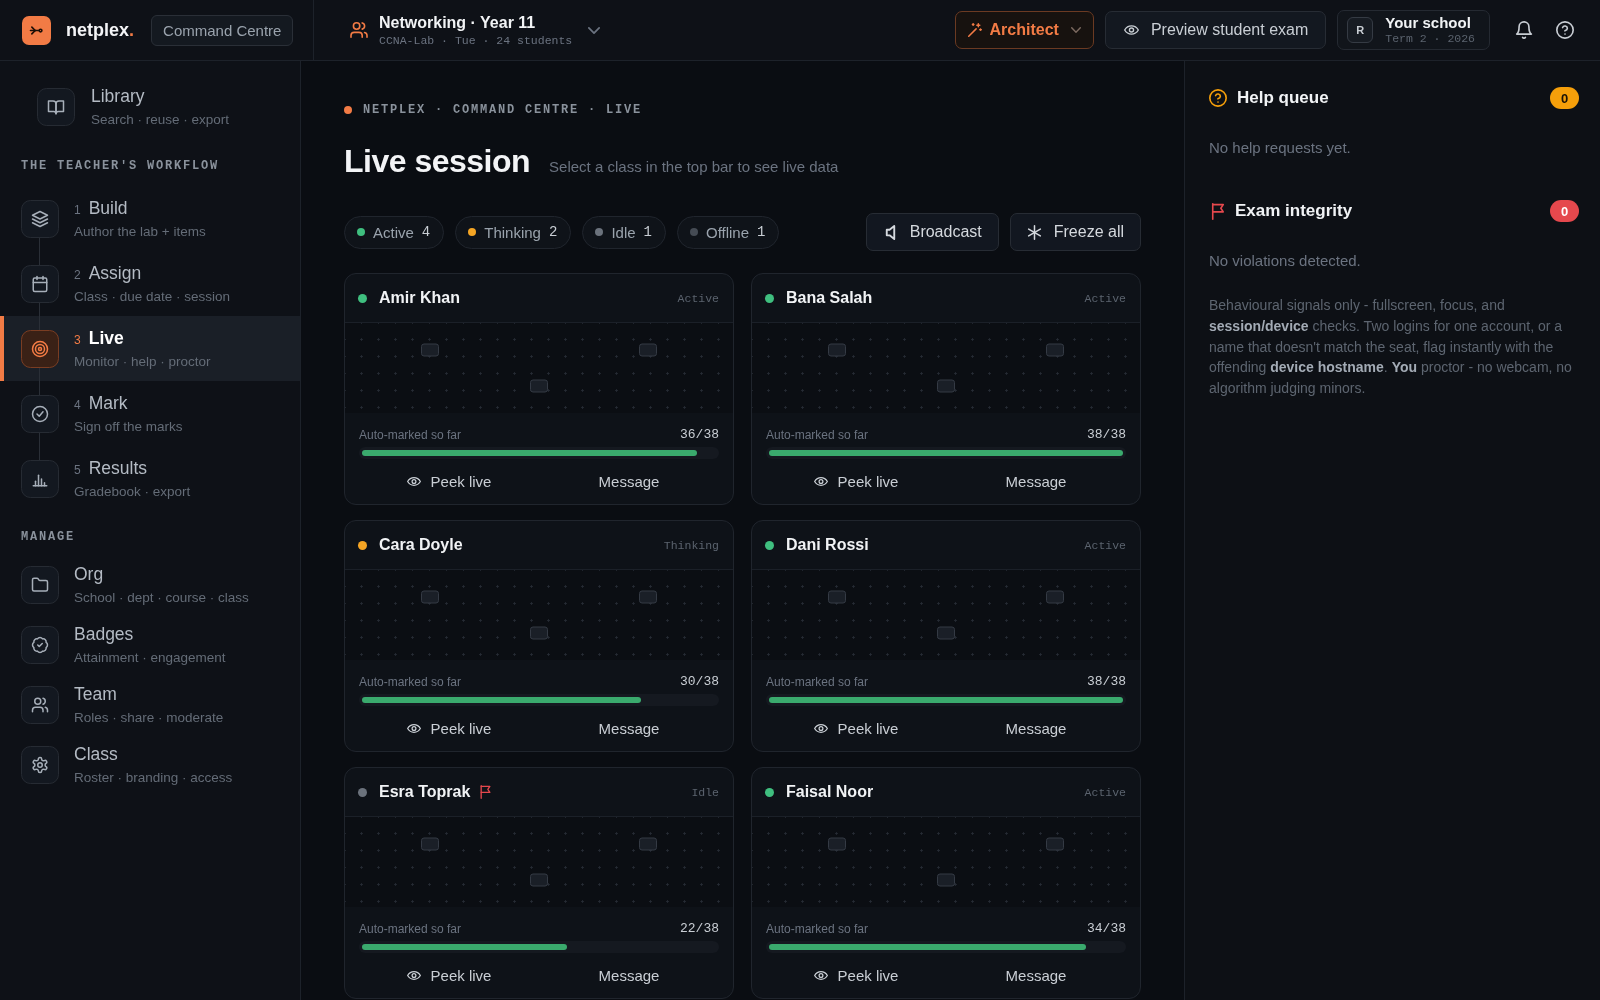  I want to click on score-text: 34/38, so click(1106, 928).